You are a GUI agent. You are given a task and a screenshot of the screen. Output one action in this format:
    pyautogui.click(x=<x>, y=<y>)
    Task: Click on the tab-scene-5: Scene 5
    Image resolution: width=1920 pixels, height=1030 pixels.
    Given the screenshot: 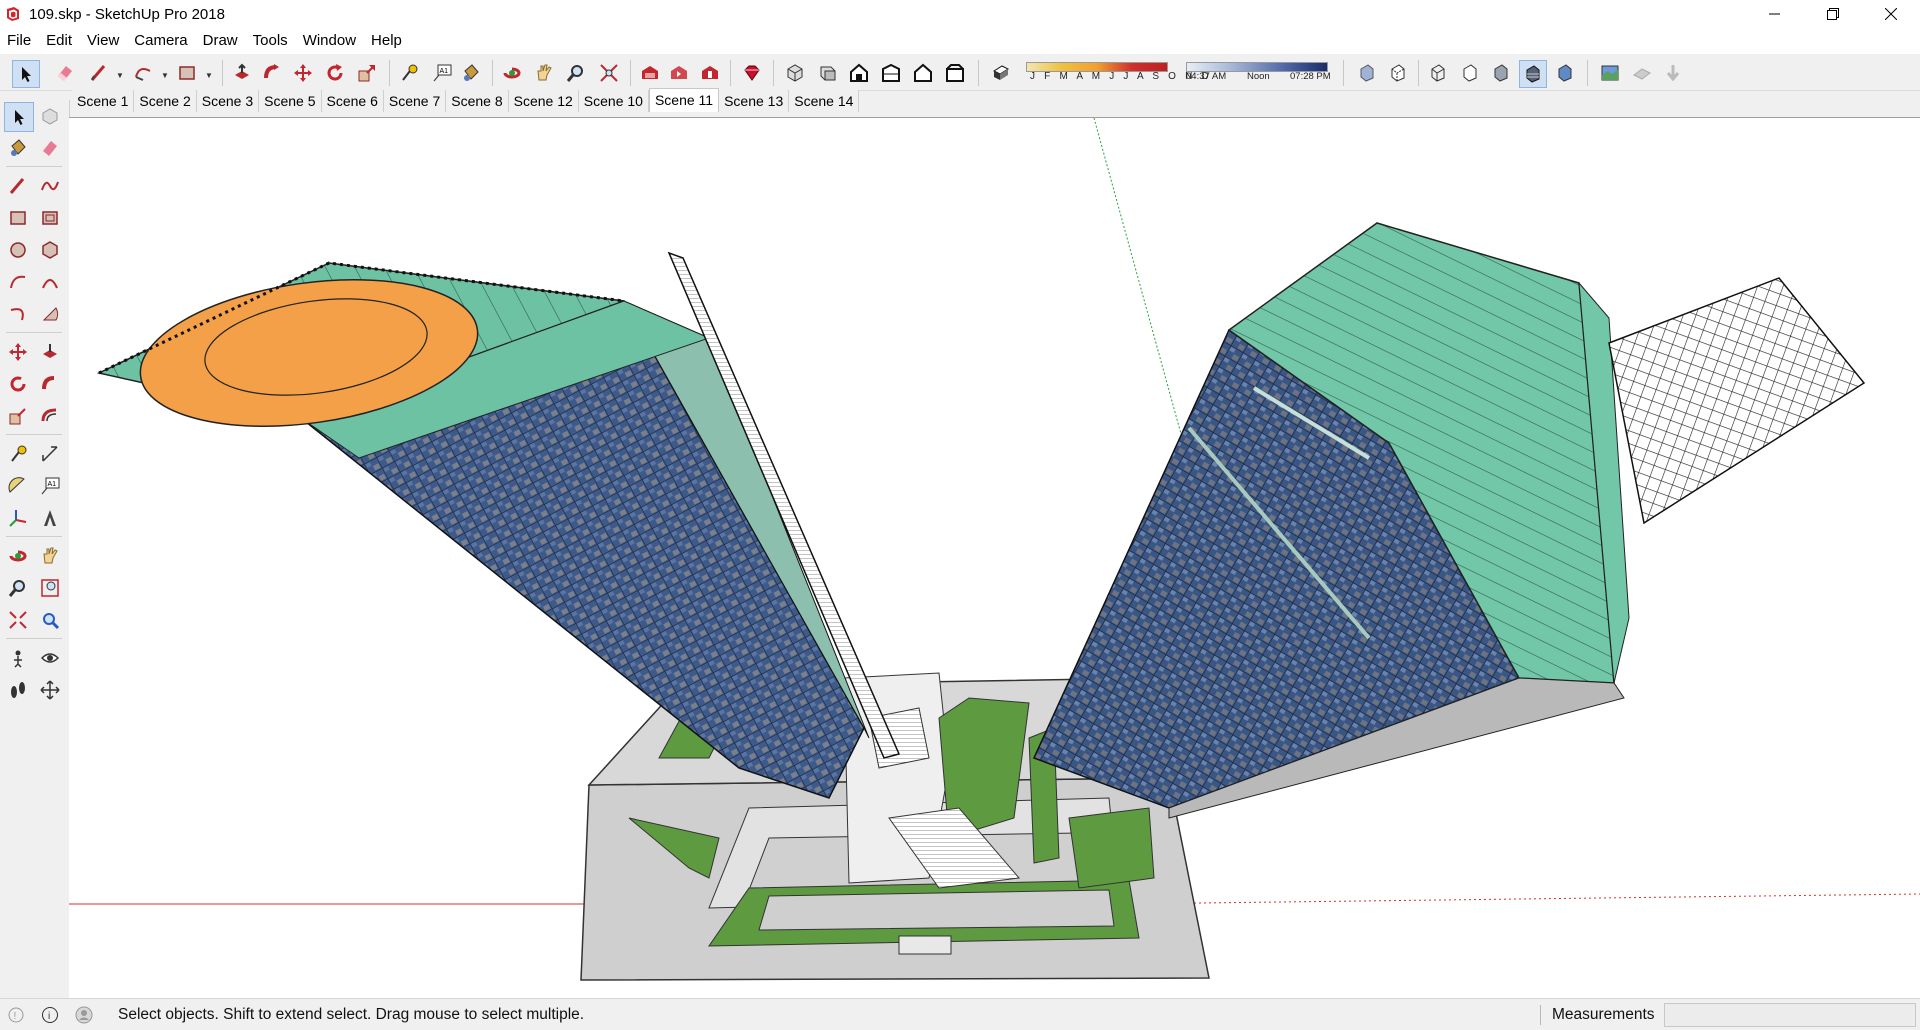 What is the action you would take?
    pyautogui.click(x=290, y=101)
    